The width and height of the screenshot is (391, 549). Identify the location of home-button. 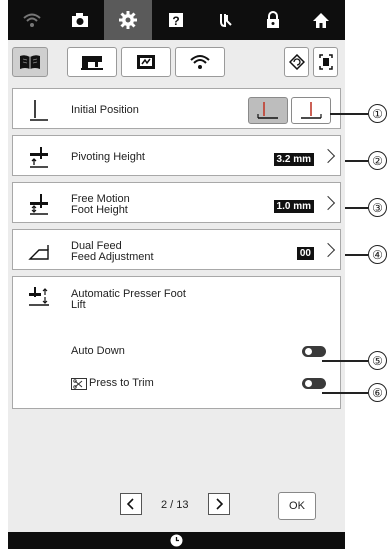
(321, 20).